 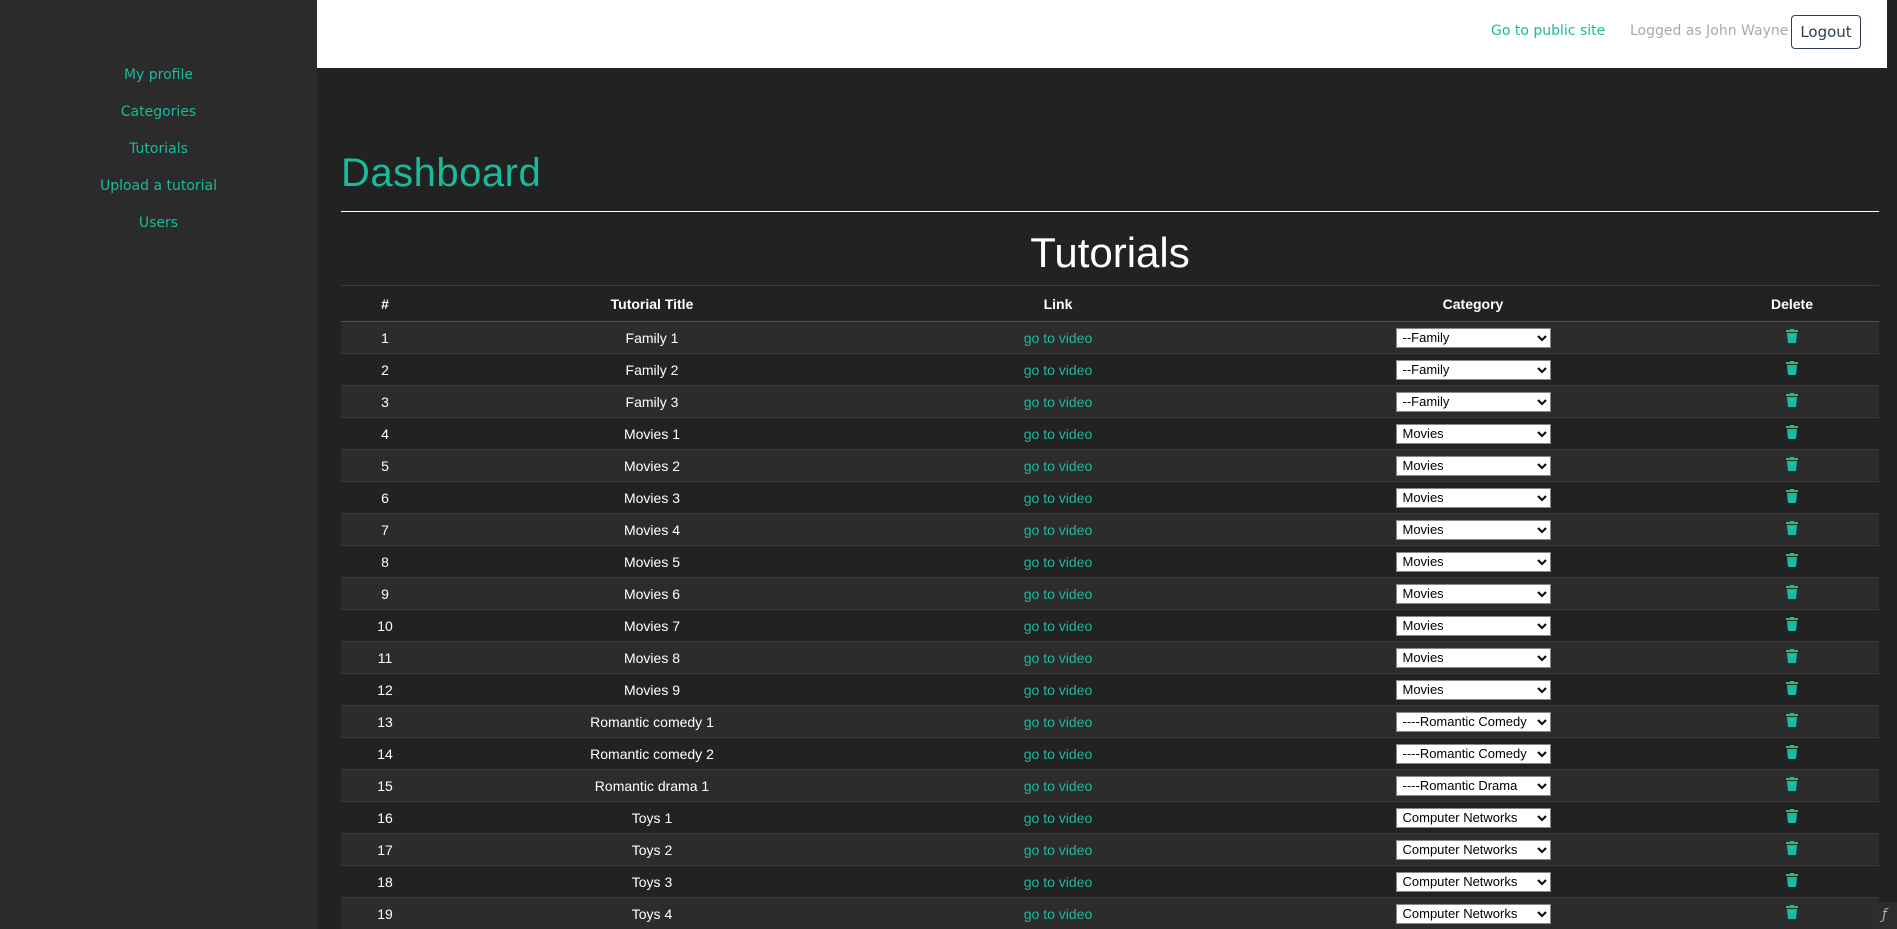 What do you see at coordinates (158, 149) in the screenshot?
I see `sidebar-link-tutorials: Tutorials` at bounding box center [158, 149].